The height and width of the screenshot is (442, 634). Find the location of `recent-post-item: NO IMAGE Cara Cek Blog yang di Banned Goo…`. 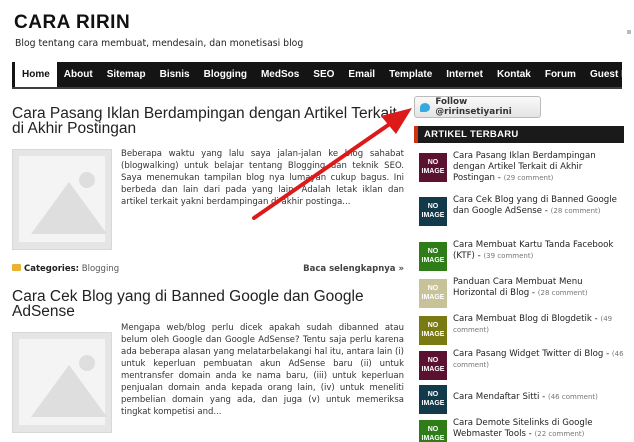

recent-post-item: NO IMAGE Cara Cek Blog yang di Banned Goo… is located at coordinates (521, 210).